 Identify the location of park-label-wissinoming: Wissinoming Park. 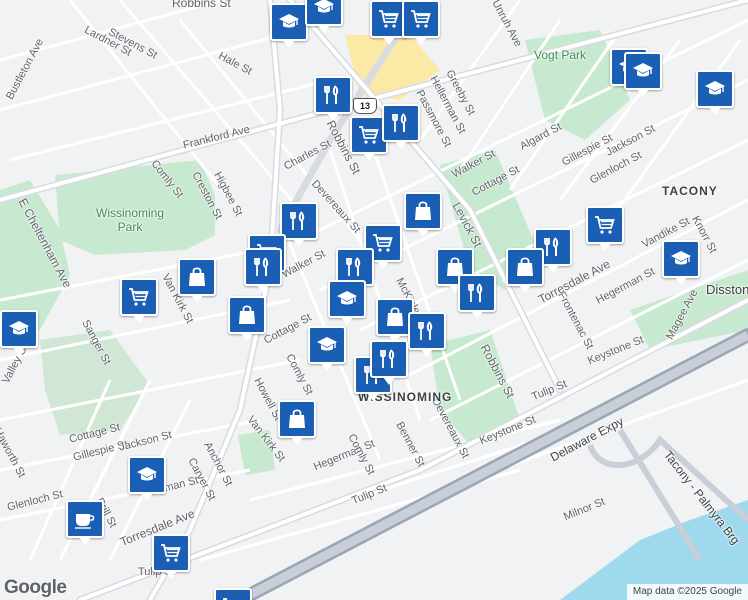
(130, 220).